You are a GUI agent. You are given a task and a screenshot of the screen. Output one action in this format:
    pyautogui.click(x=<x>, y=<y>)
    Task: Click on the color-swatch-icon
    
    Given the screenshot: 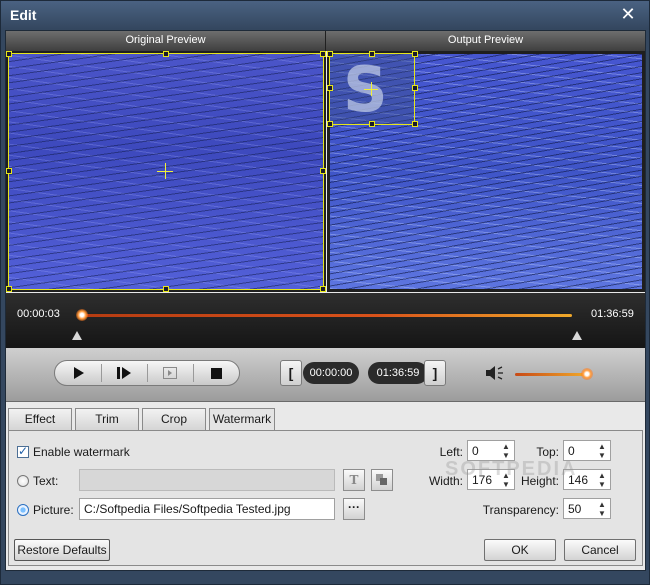 What is the action you would take?
    pyautogui.click(x=381, y=479)
    